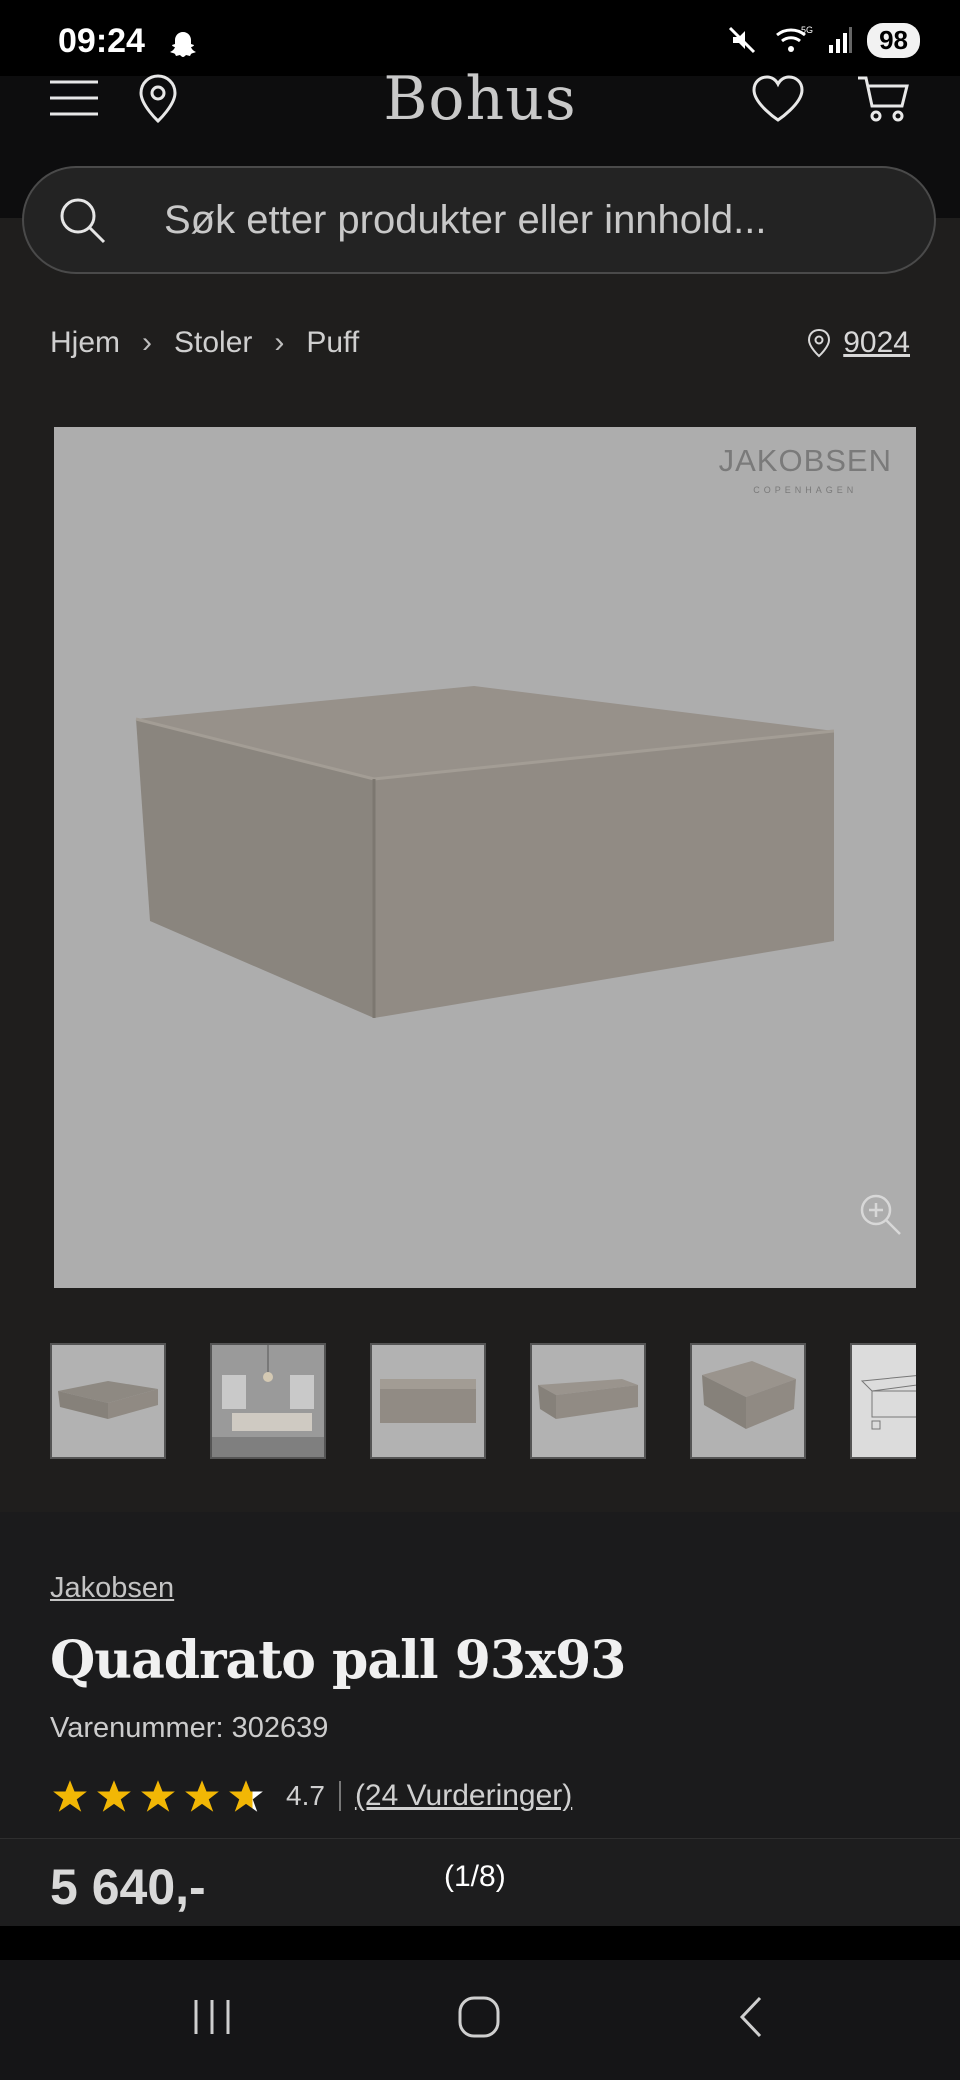 The image size is (960, 2080). I want to click on product-title: Quadrato pall 93x93, so click(338, 1660).